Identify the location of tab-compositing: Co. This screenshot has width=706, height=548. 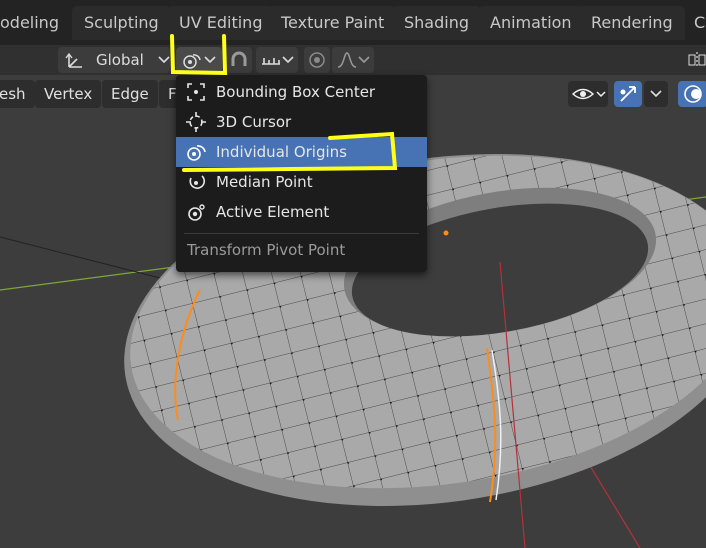
(694, 23).